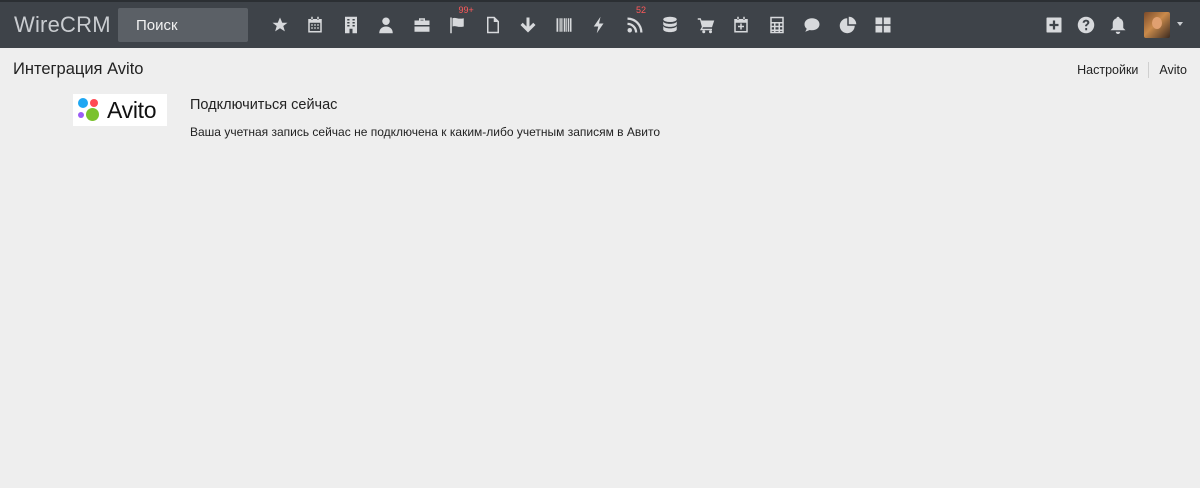  I want to click on right-icons, so click(1104, 25).